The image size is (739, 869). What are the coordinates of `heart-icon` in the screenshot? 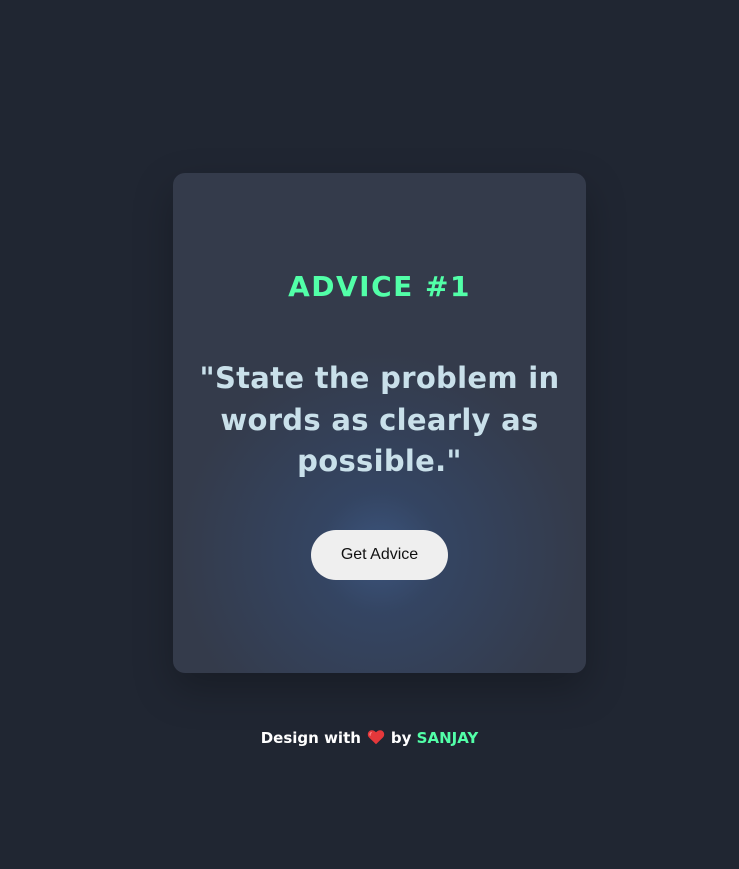 It's located at (376, 739).